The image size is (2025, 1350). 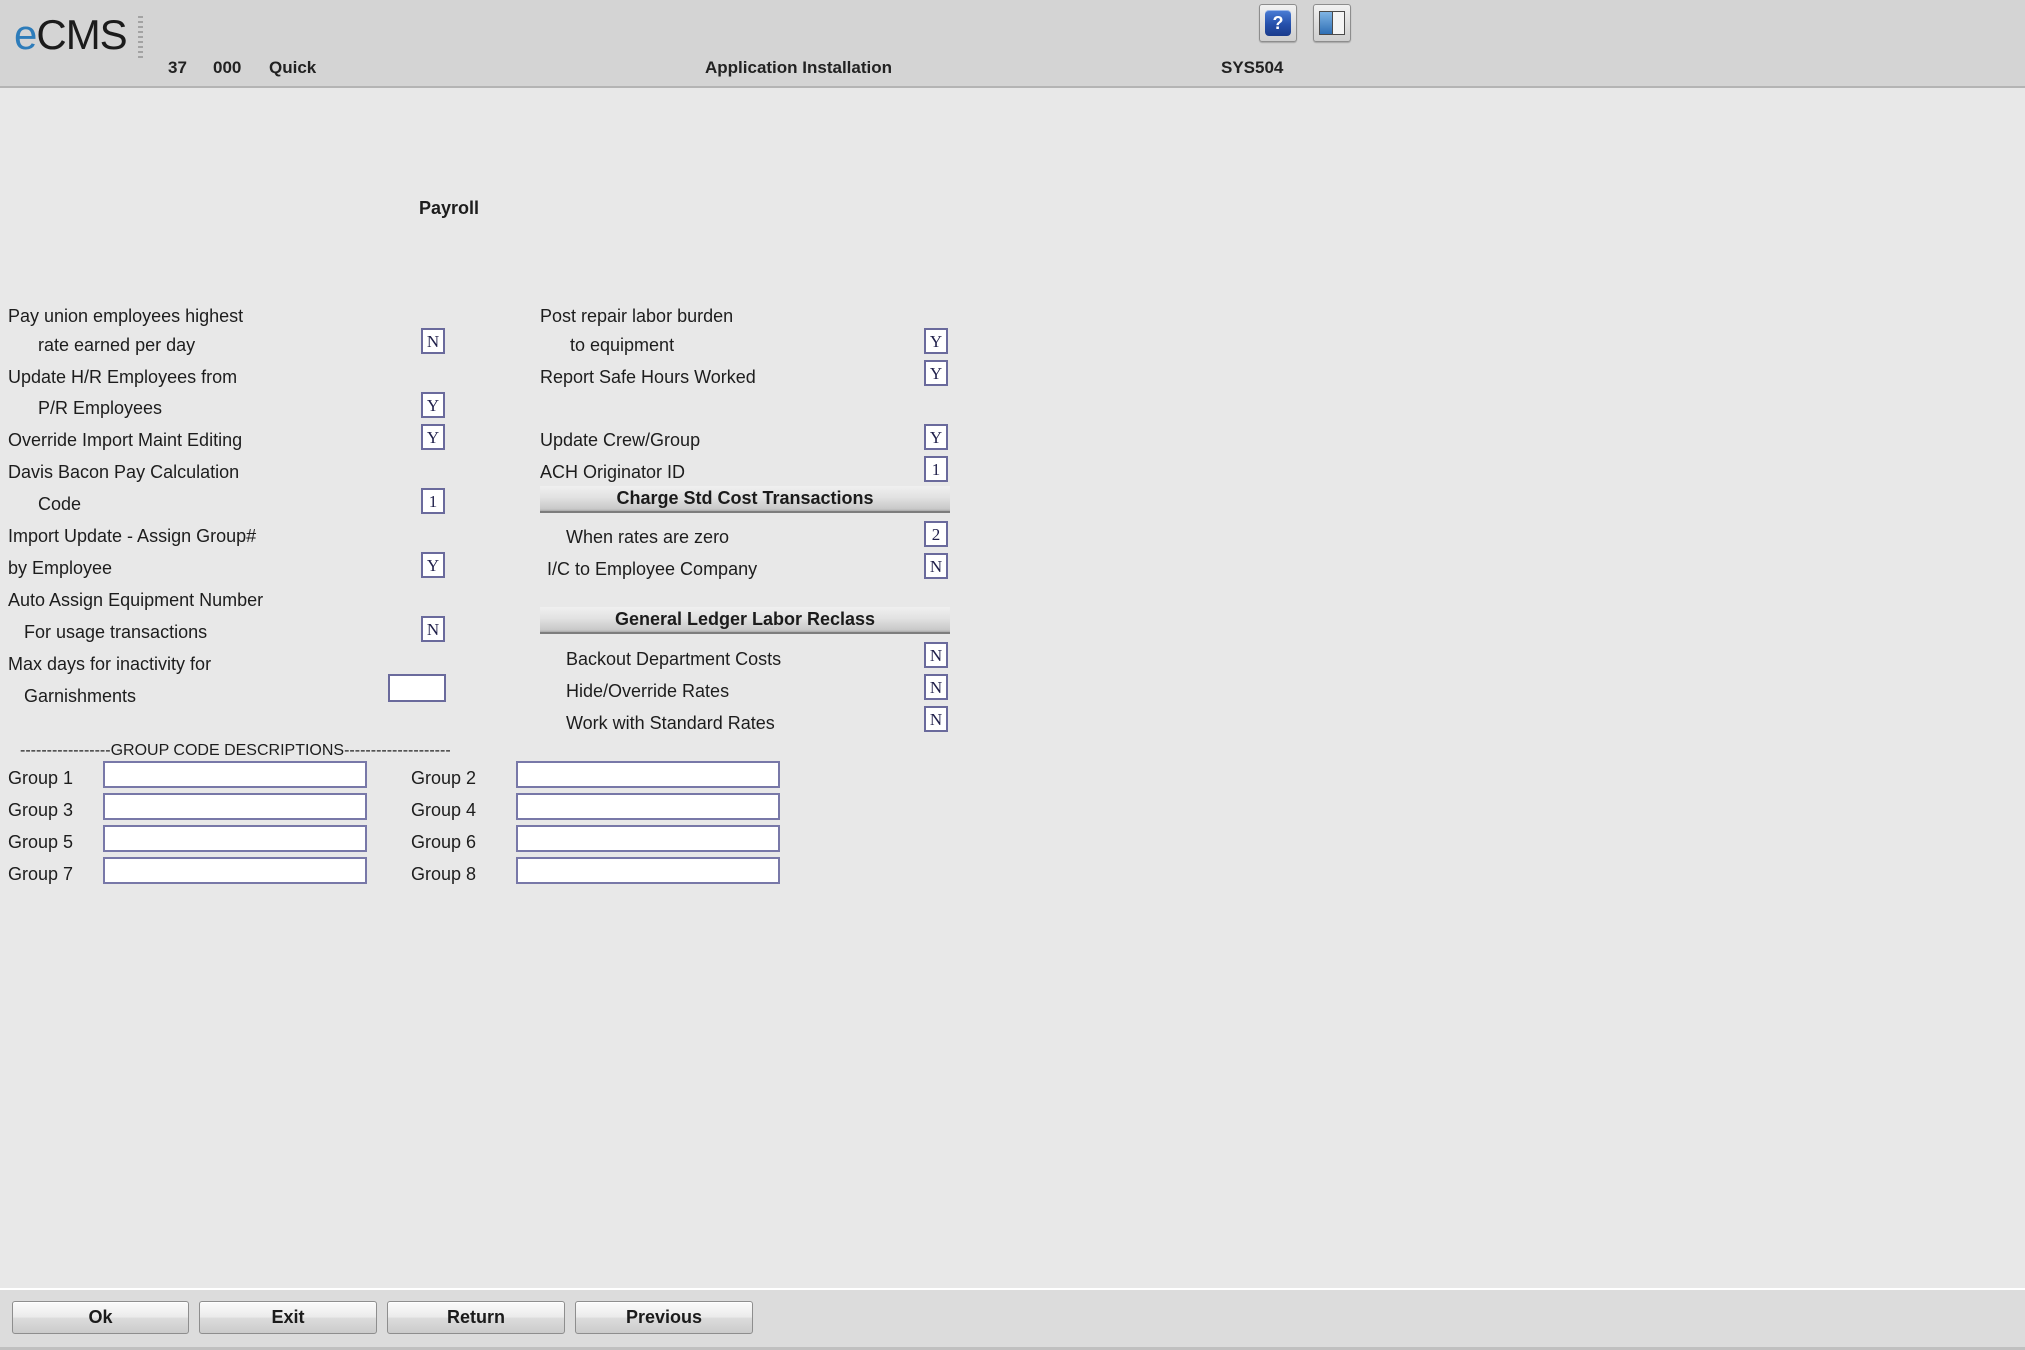 I want to click on label-group-3: Group 3, so click(x=41, y=810).